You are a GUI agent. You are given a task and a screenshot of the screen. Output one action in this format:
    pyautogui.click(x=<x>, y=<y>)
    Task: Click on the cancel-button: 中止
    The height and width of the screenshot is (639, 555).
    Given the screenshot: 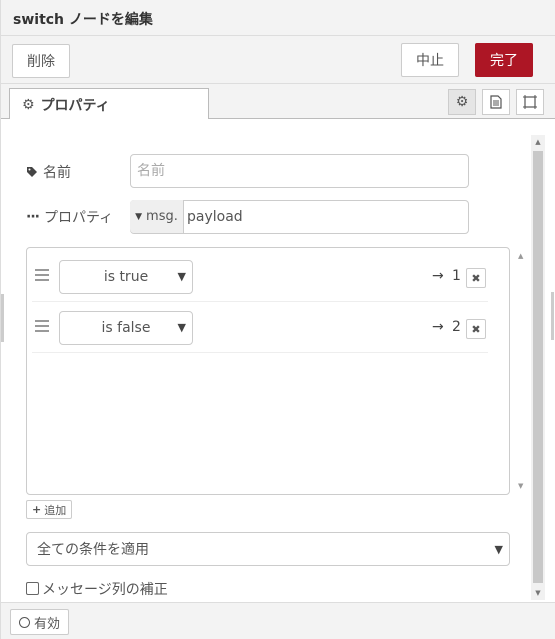 What is the action you would take?
    pyautogui.click(x=430, y=60)
    